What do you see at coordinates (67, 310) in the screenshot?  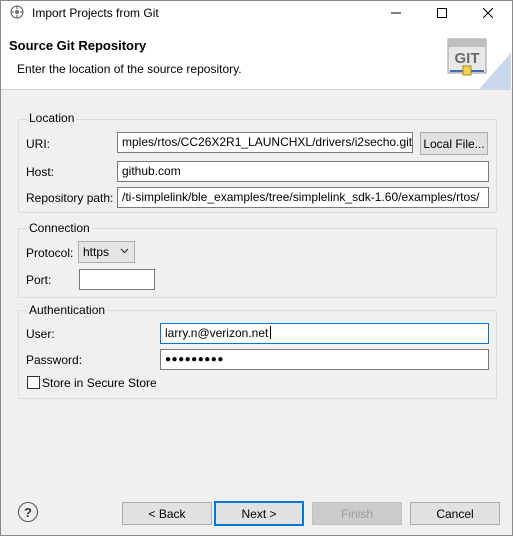 I see `authentication-group-label: Authentication` at bounding box center [67, 310].